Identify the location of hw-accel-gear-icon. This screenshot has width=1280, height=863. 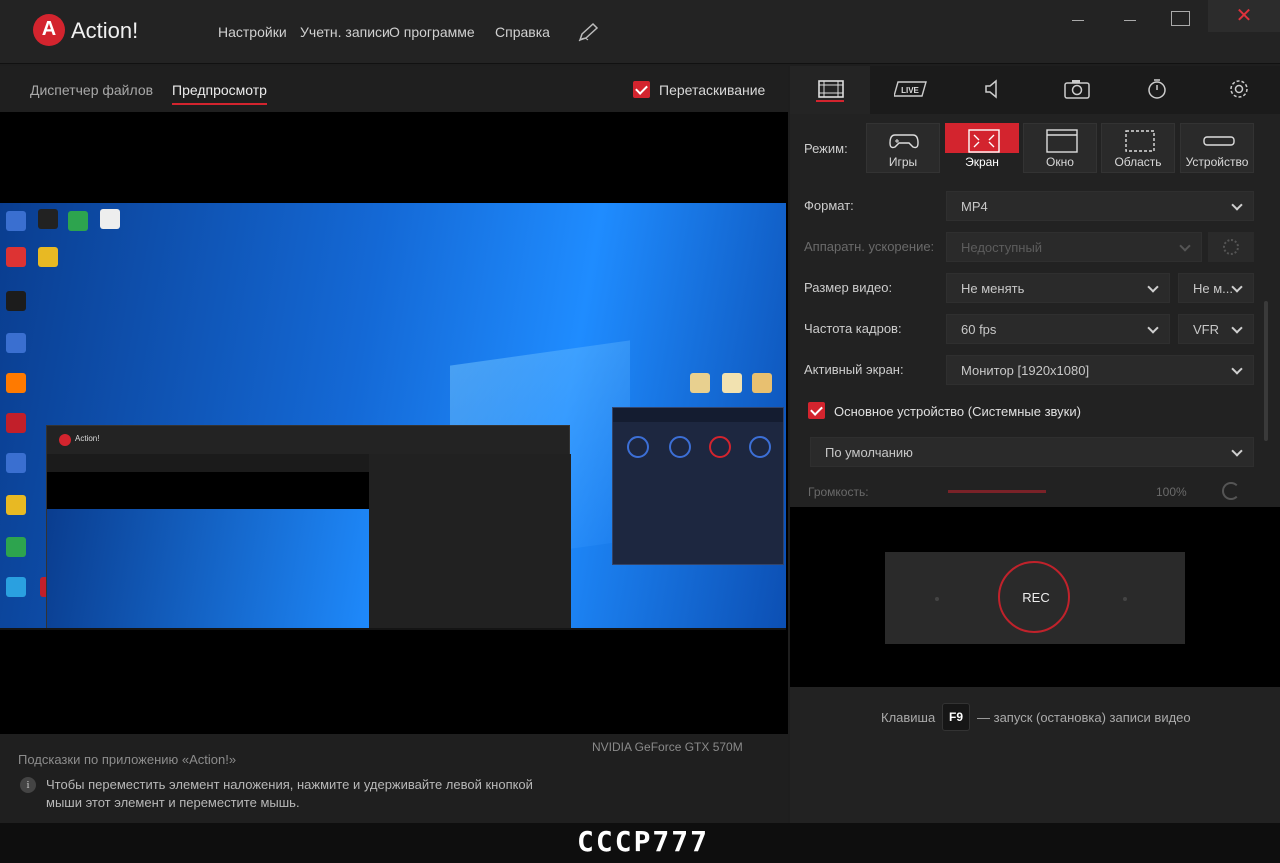
(1231, 247).